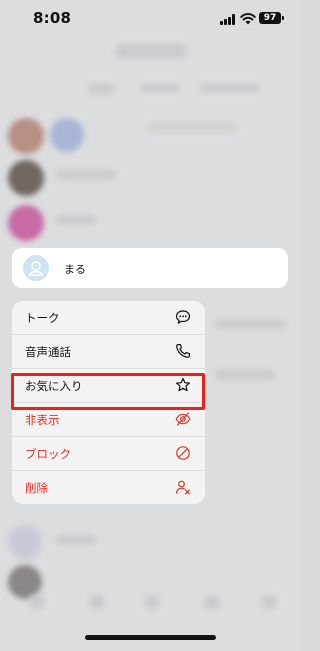 The height and width of the screenshot is (651, 320). I want to click on menu-item-label: ブロック, so click(48, 454).